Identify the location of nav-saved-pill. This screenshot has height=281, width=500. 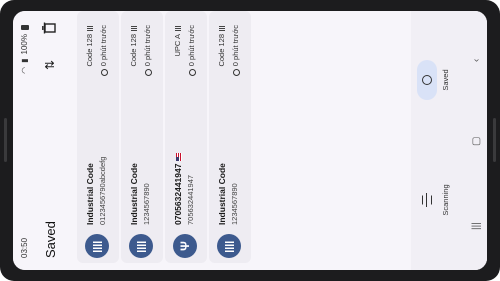
(427, 80).